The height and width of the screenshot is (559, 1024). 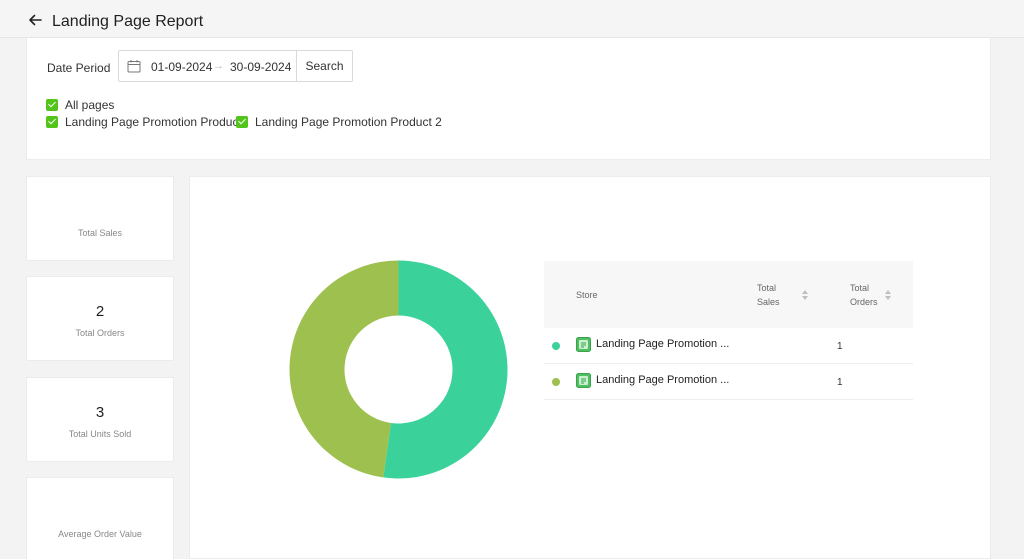 I want to click on stat-card-total-sales: Total Sales, so click(x=100, y=218).